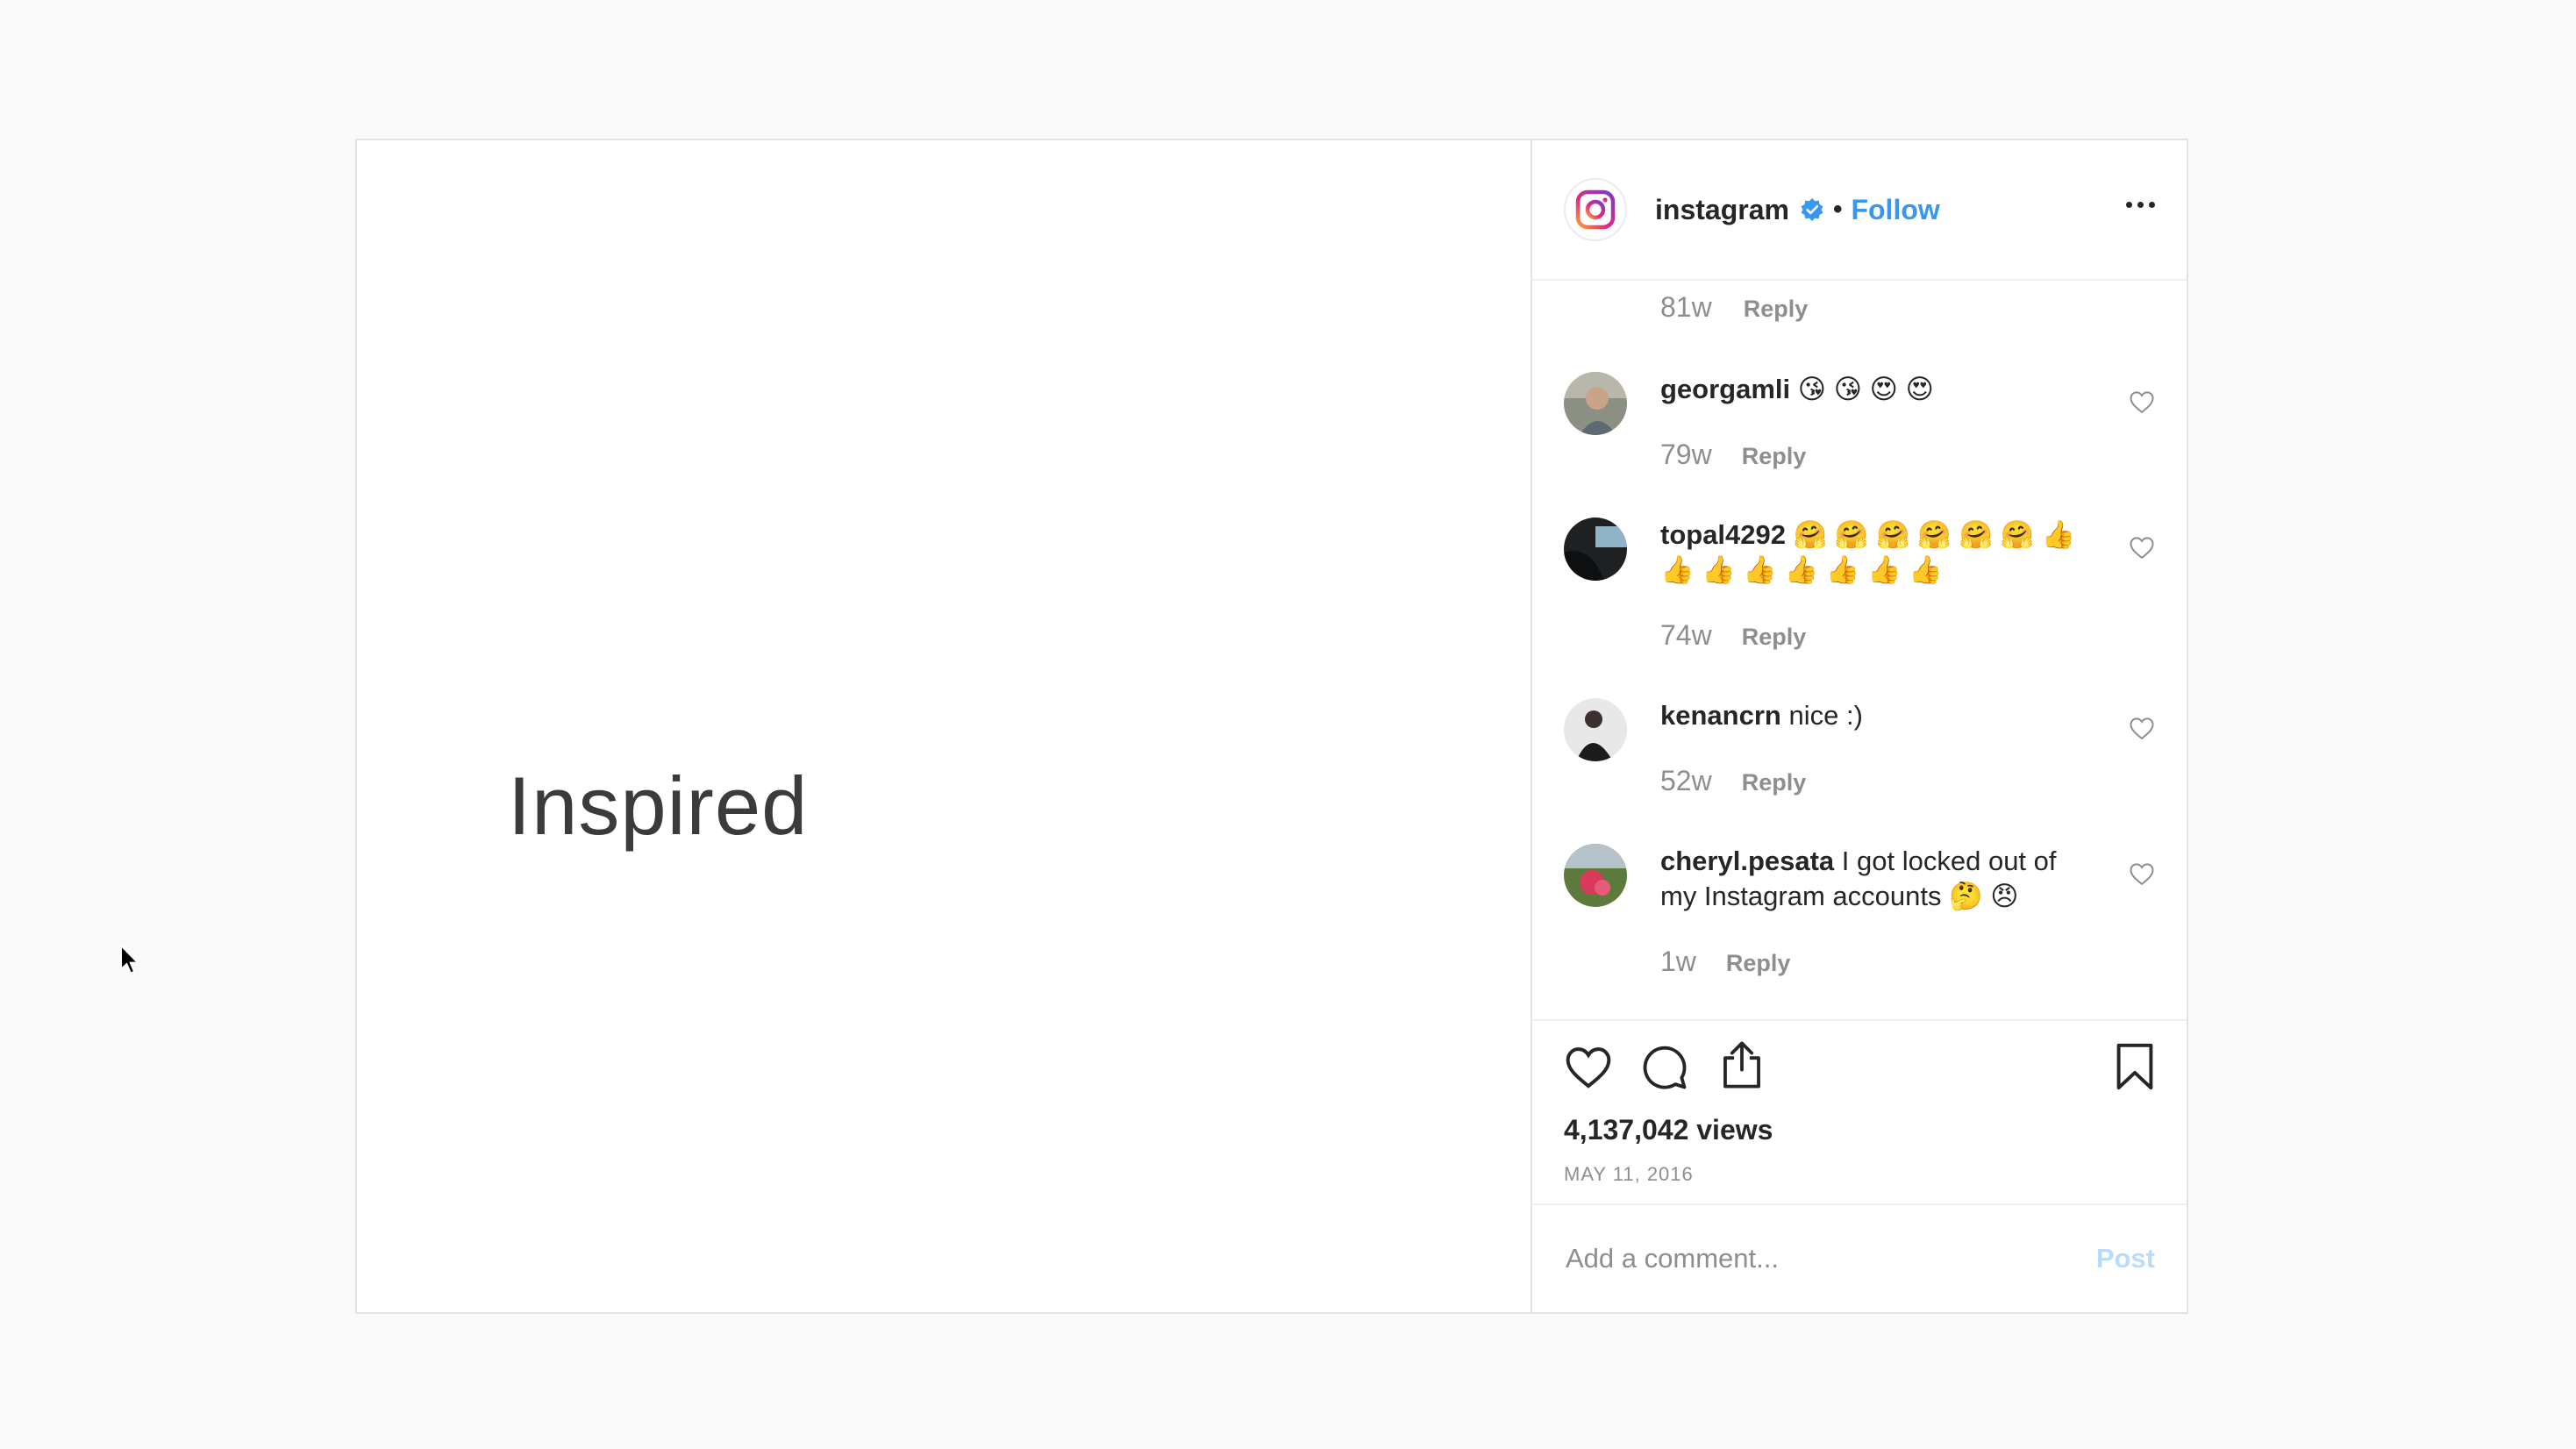 The image size is (2576, 1449). What do you see at coordinates (130, 959) in the screenshot?
I see `mouse-cursor-icon` at bounding box center [130, 959].